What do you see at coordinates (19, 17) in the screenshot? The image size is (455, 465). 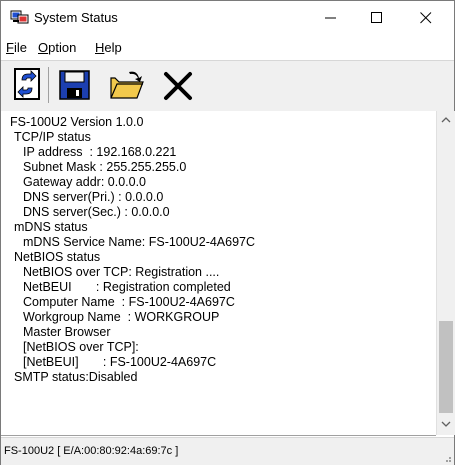 I see `computers-app-icon` at bounding box center [19, 17].